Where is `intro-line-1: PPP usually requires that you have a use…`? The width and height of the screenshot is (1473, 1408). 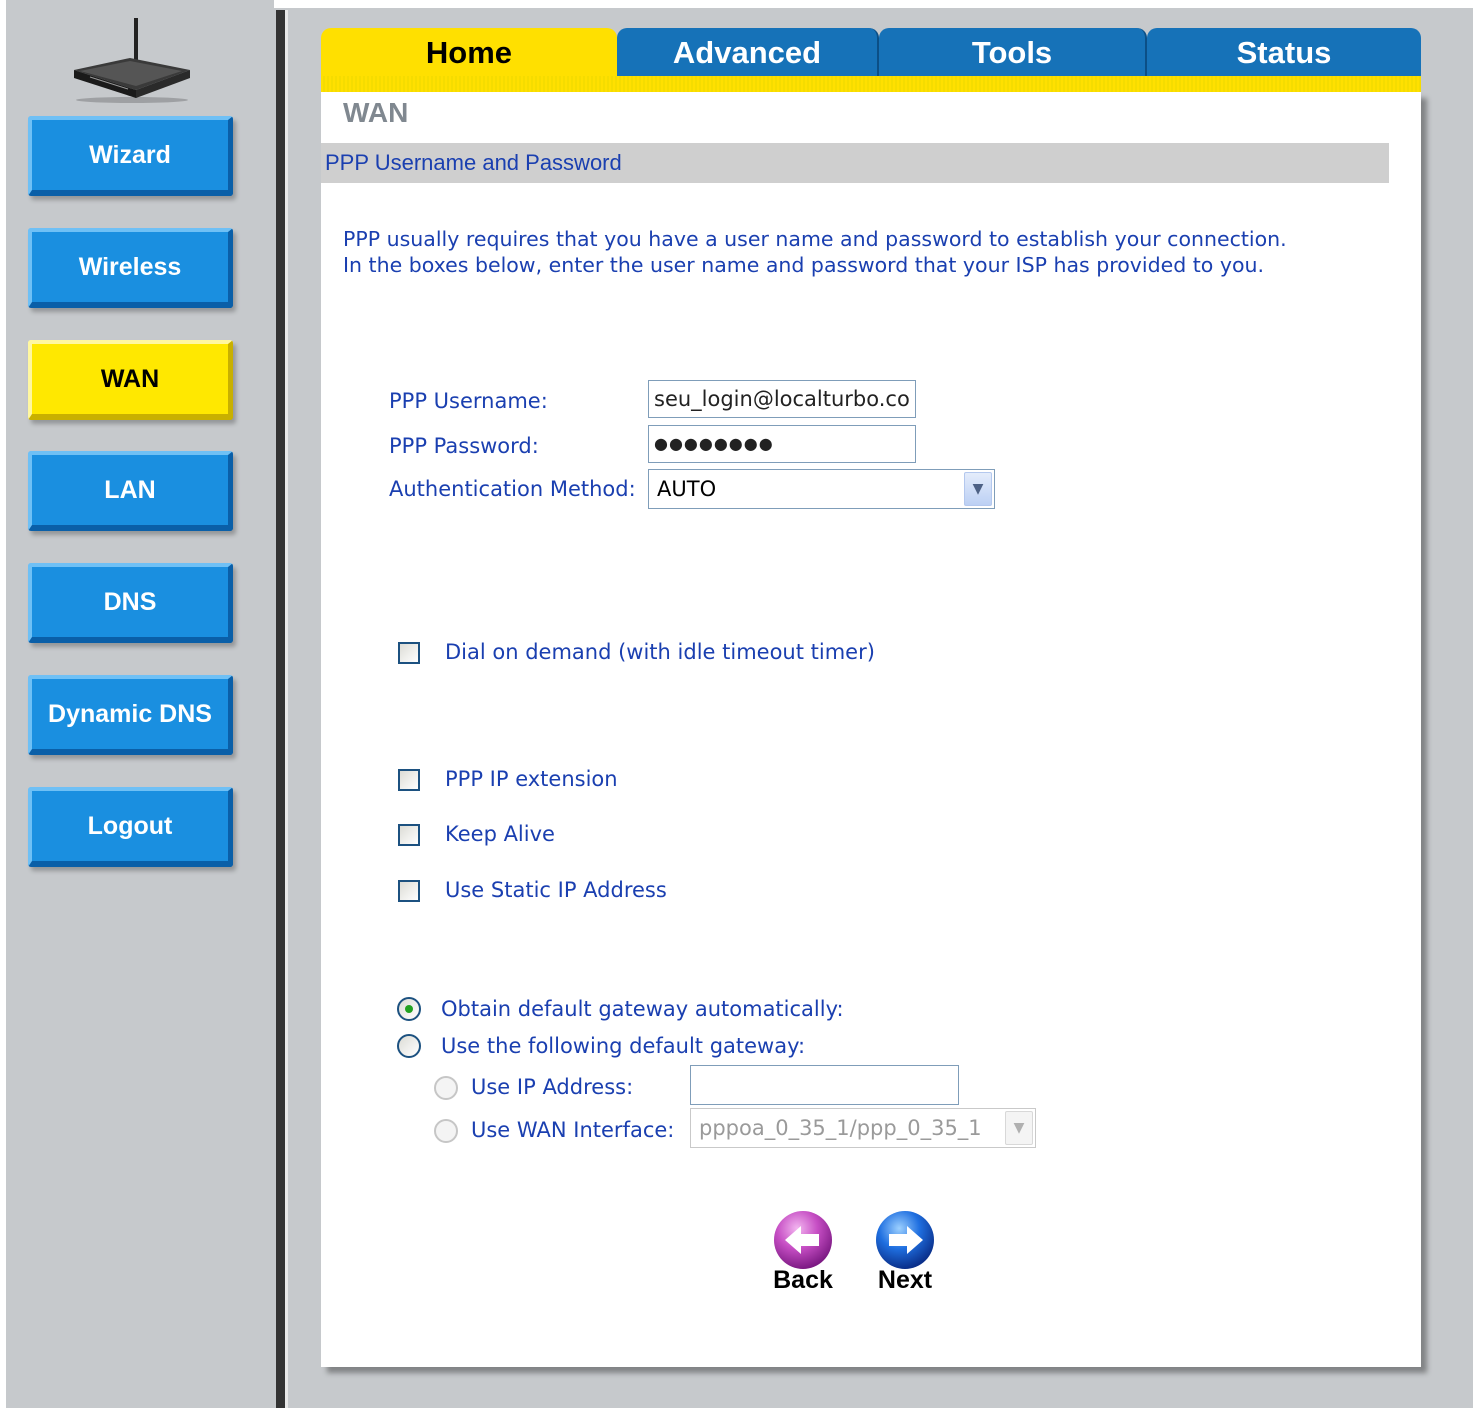
intro-line-1: PPP usually requires that you have a use… is located at coordinates (815, 239).